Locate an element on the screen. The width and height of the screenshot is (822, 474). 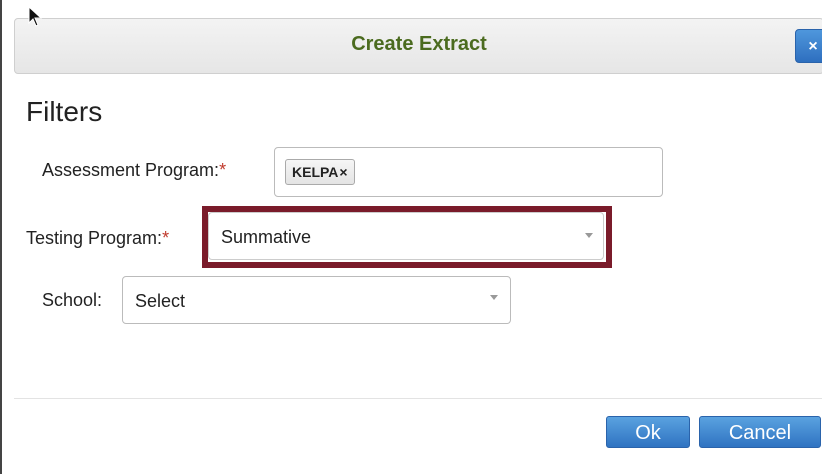
filters-heading: Filters is located at coordinates (64, 111).